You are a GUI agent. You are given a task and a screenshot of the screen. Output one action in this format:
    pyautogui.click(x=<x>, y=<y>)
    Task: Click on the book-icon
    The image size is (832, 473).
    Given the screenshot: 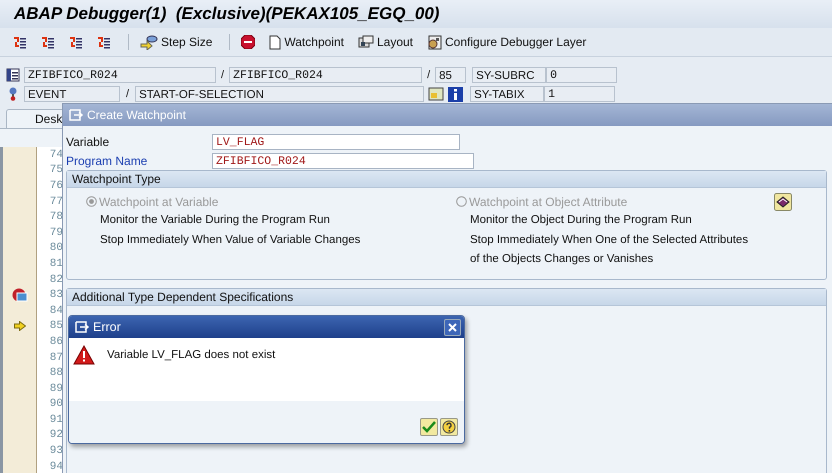 What is the action you would take?
    pyautogui.click(x=783, y=202)
    